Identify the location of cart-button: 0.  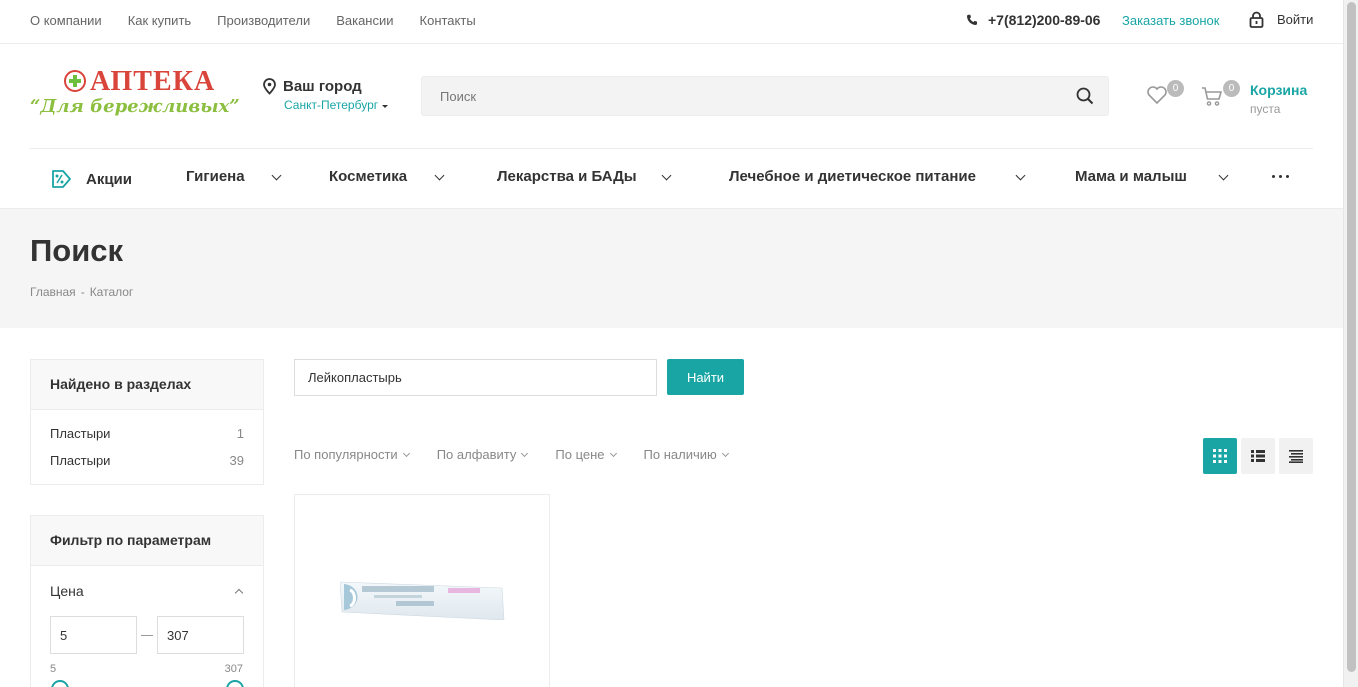
(1220, 95).